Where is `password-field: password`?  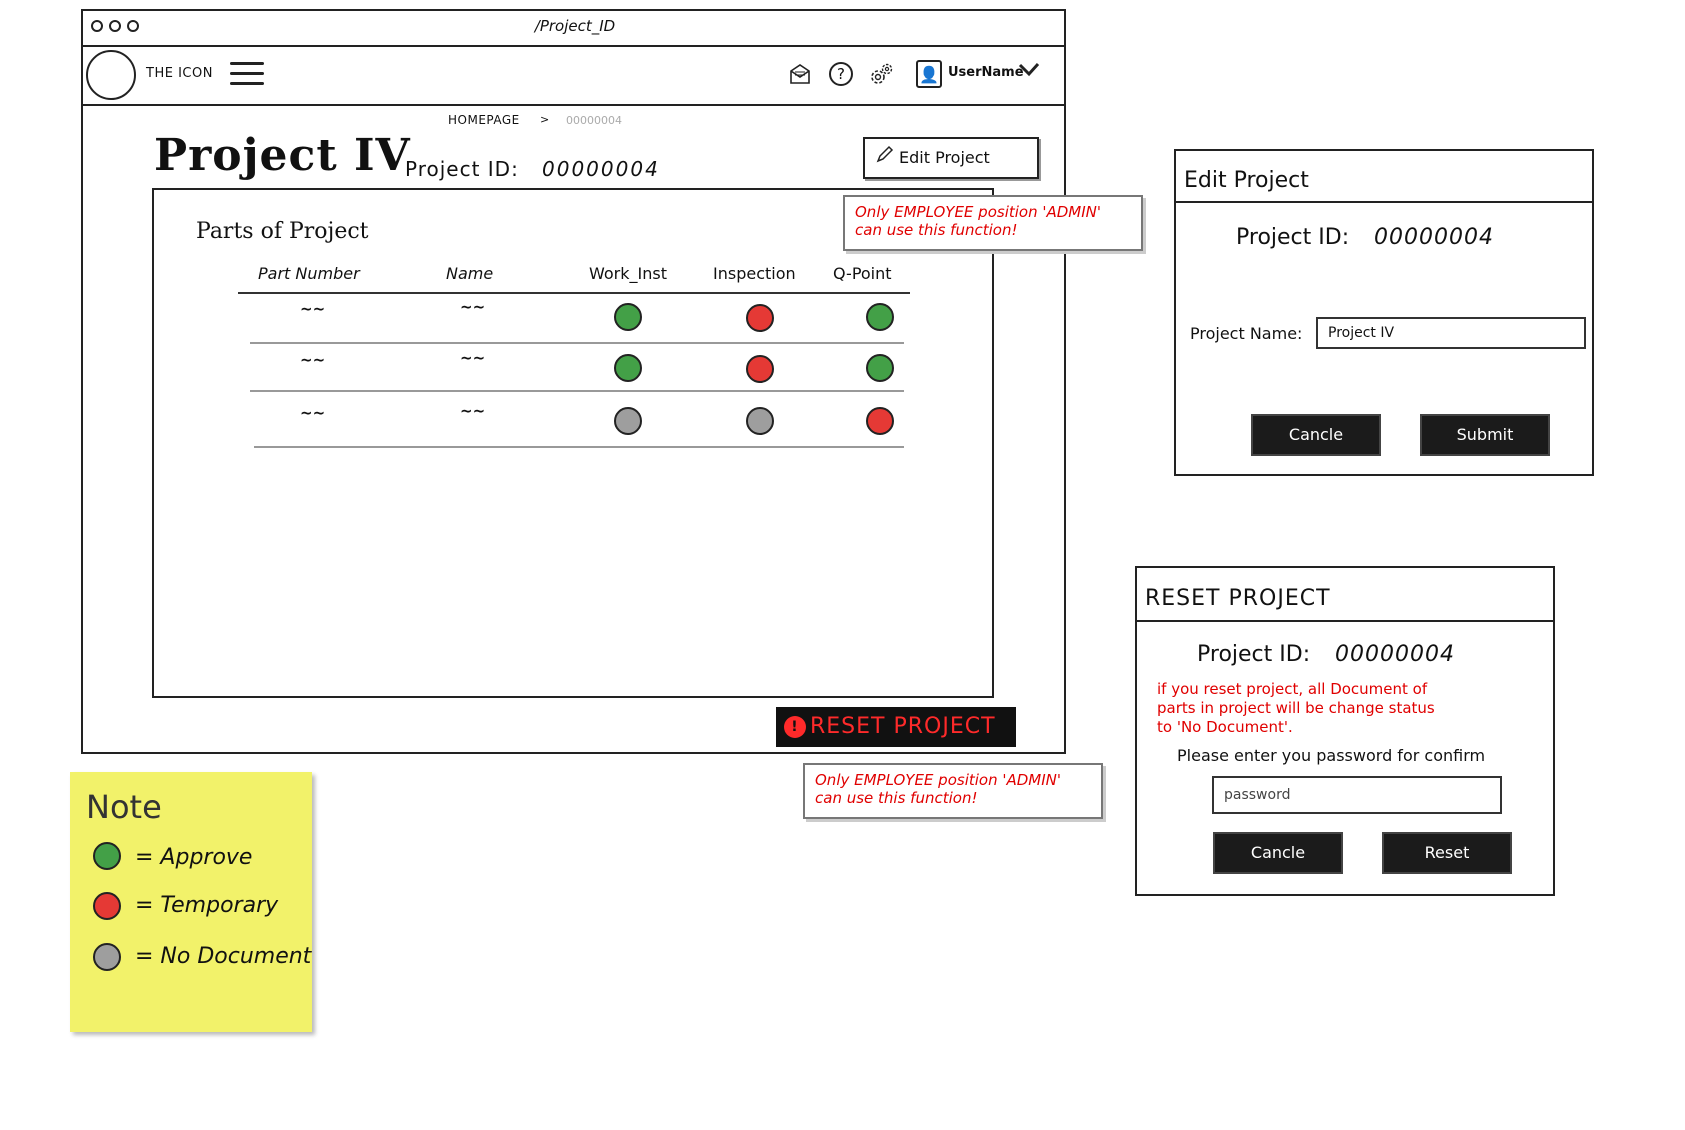
password-field: password is located at coordinates (1357, 795).